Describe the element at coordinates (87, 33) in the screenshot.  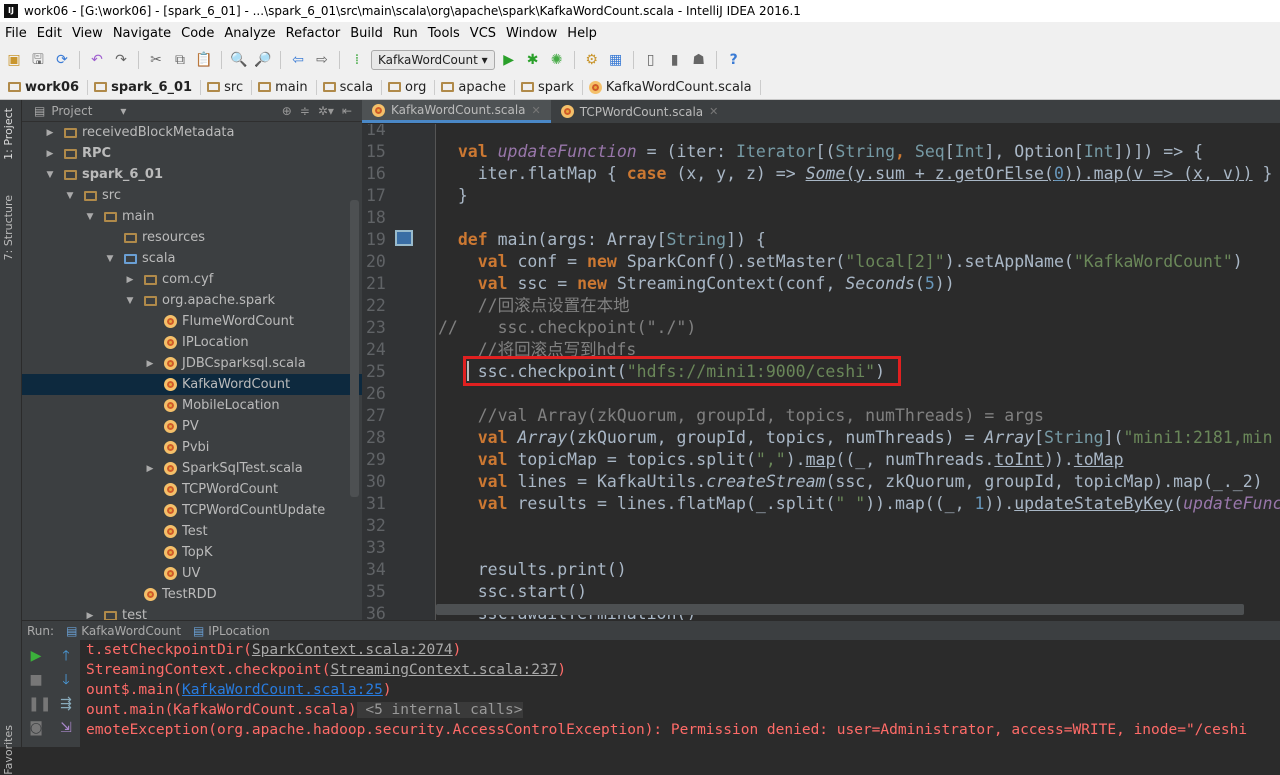
I see `menu-view: View` at that location.